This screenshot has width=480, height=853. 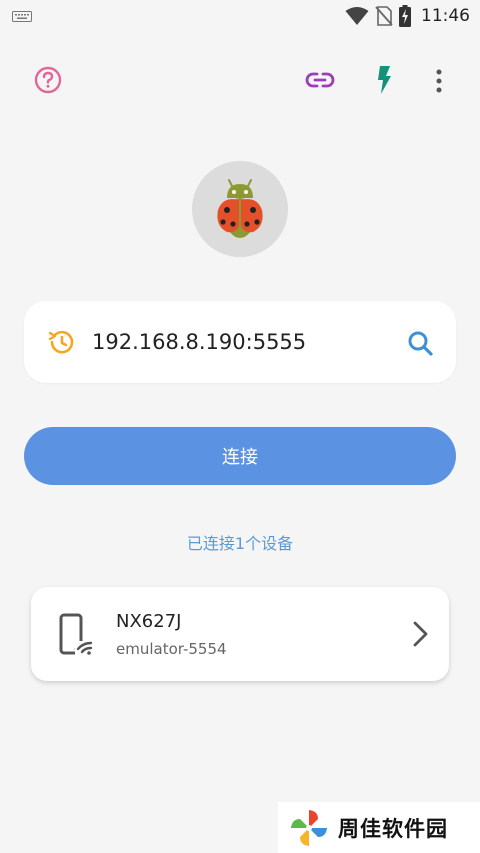 What do you see at coordinates (393, 828) in the screenshot?
I see `watermark-text: 周佳软件园` at bounding box center [393, 828].